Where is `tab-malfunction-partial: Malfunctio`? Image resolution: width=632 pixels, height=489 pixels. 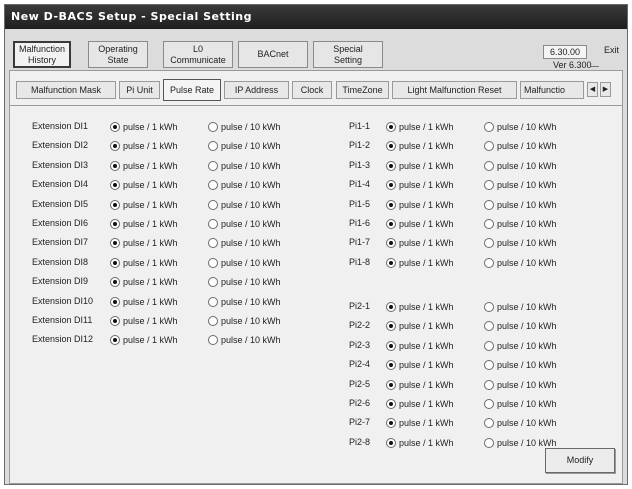 tab-malfunction-partial: Malfunctio is located at coordinates (552, 90).